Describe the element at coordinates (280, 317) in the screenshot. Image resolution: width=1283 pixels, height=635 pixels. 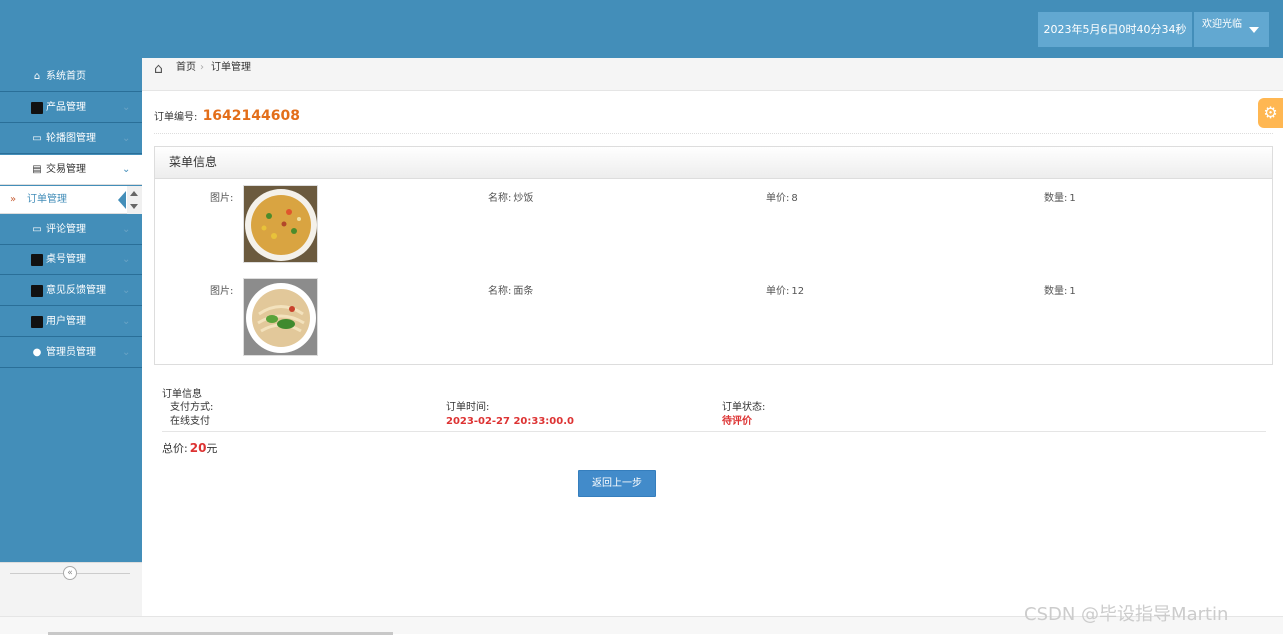
I see `dish-image-noodles` at that location.